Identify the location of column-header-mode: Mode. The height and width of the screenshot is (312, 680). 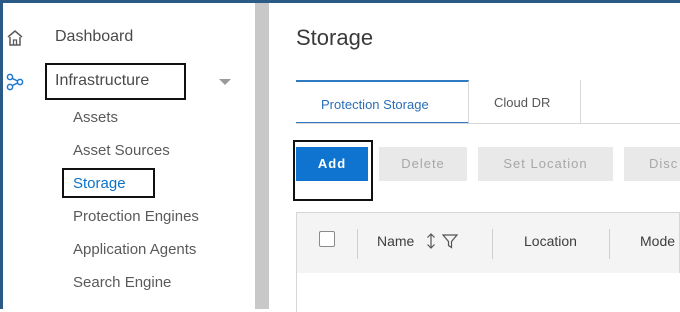
(657, 241).